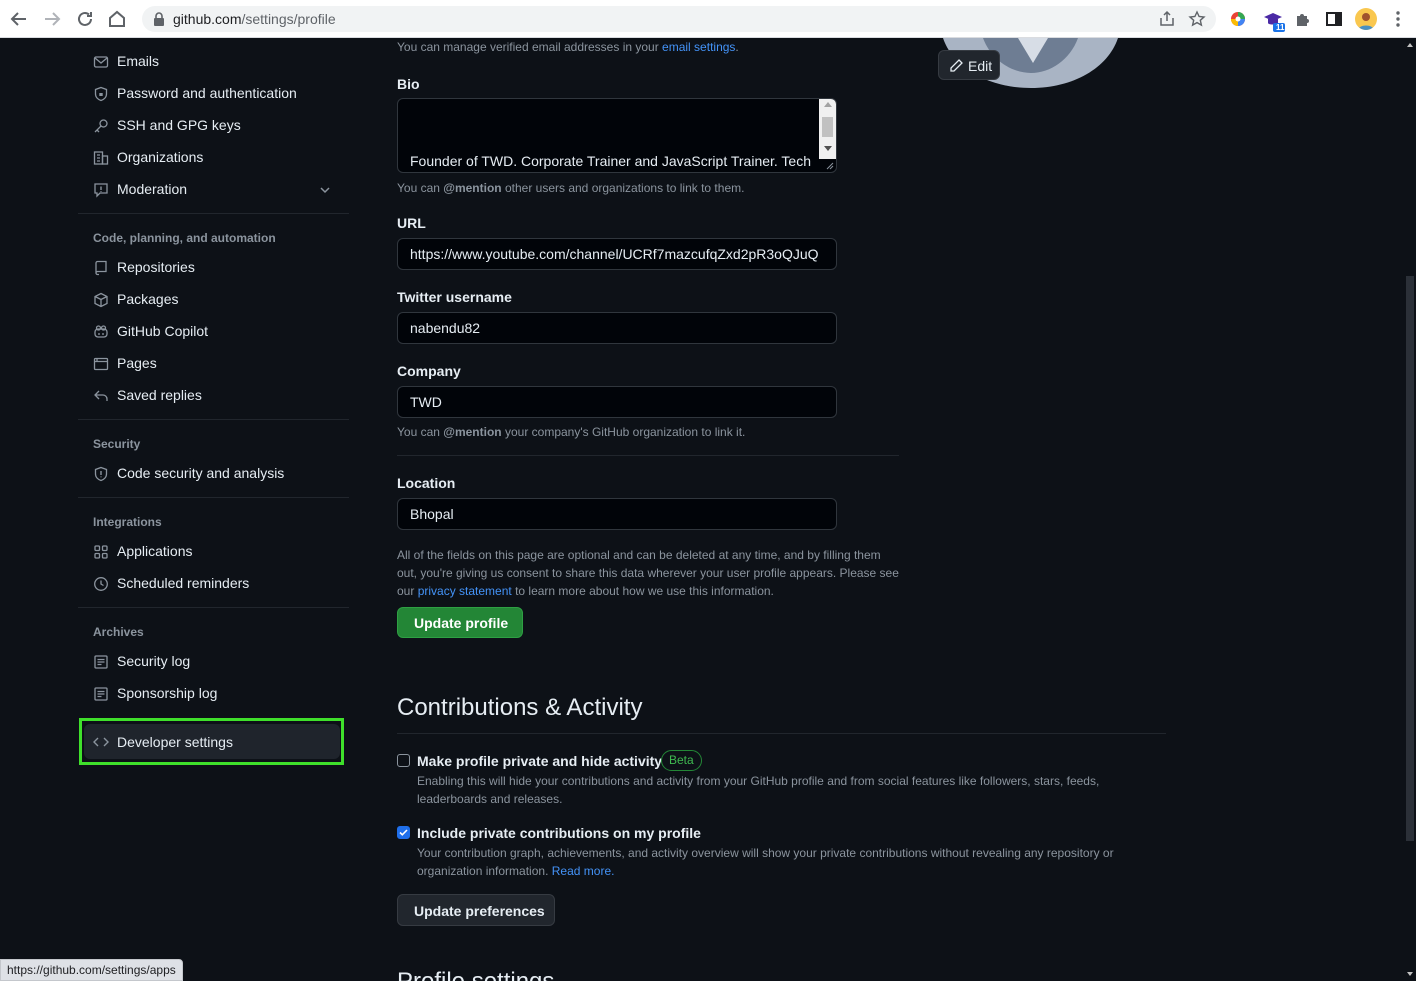 This screenshot has width=1416, height=981. Describe the element at coordinates (175, 742) in the screenshot. I see `sidebar-item-label: Developer settings` at that location.